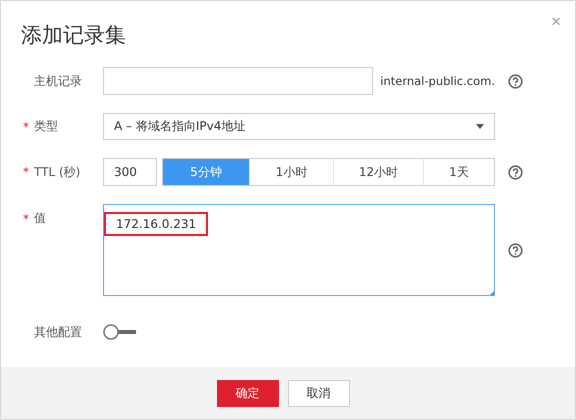  I want to click on confirm-button: 确定, so click(247, 393).